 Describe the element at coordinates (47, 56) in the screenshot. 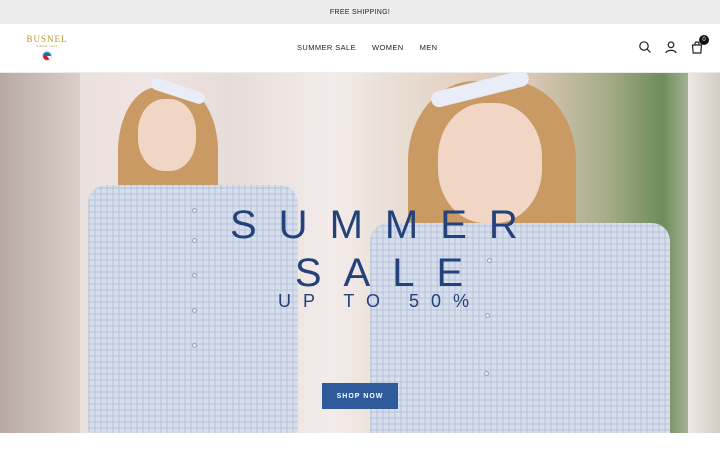

I see `logo-emblem-icon` at that location.